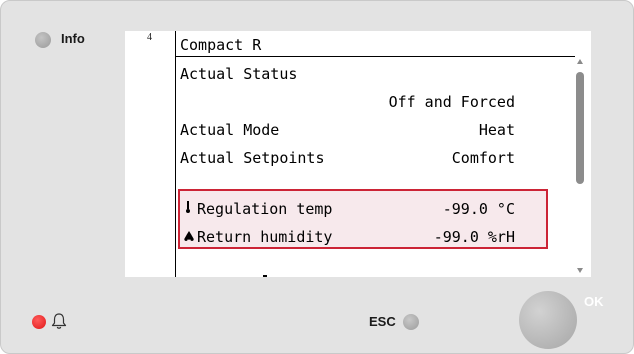 The width and height of the screenshot is (634, 354). What do you see at coordinates (73, 38) in the screenshot?
I see `info-label: Info` at bounding box center [73, 38].